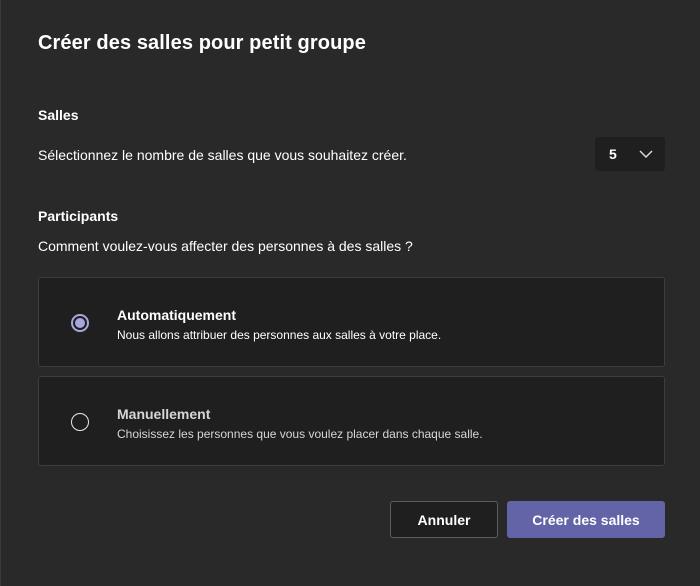  What do you see at coordinates (164, 414) in the screenshot?
I see `option-manual-title: Manuellement` at bounding box center [164, 414].